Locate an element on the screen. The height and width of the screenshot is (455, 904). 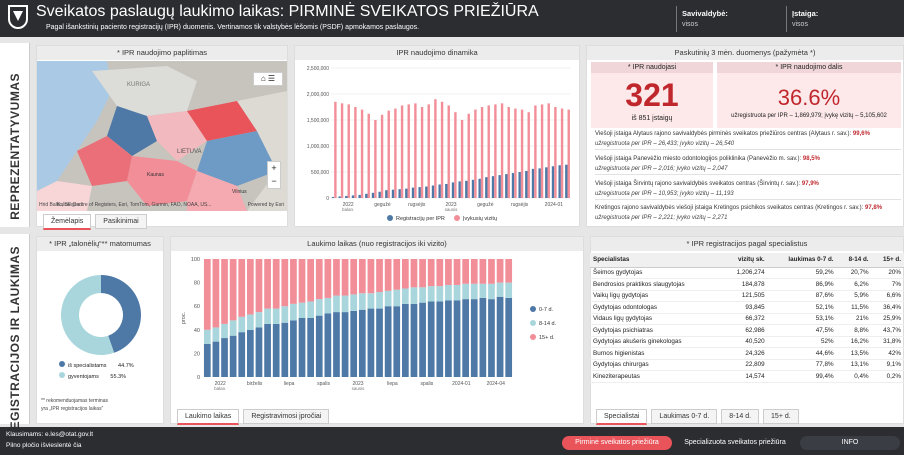
ipr-users-of: iš 851 įstaigų is located at coordinates (652, 118).